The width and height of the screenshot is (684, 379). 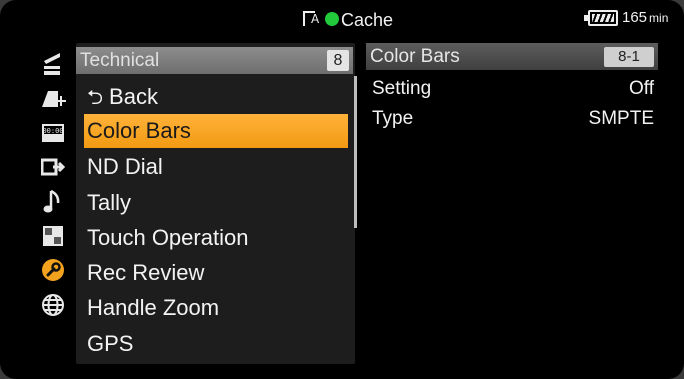 What do you see at coordinates (621, 118) in the screenshot?
I see `detail-row-value: SMPTE` at bounding box center [621, 118].